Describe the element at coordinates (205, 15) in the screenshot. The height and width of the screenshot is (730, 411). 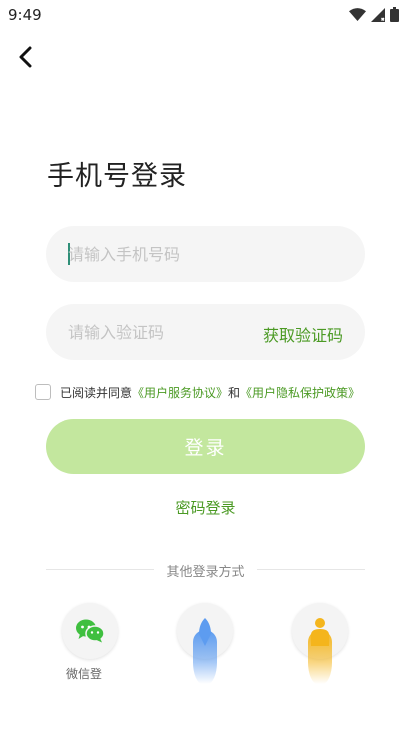
I see `status-bar: 9:49` at that location.